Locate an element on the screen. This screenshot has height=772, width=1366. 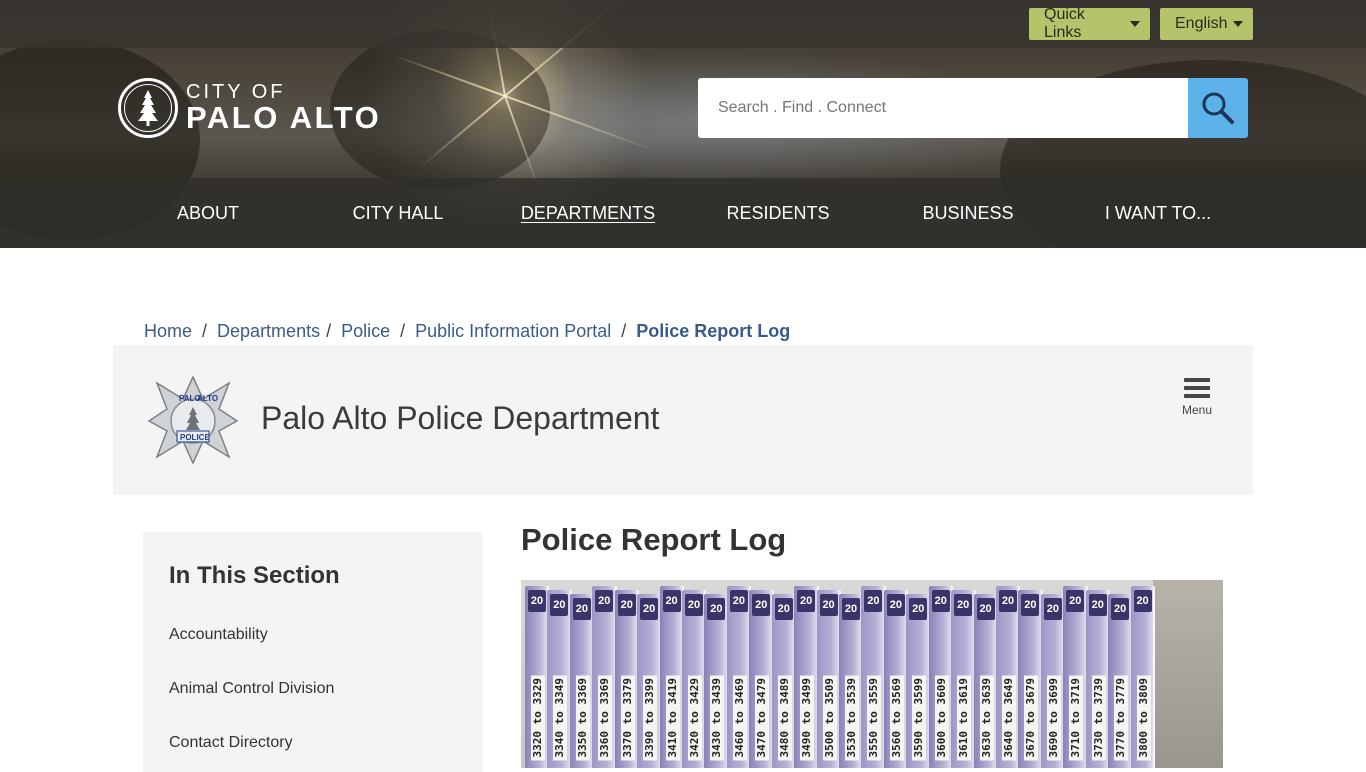
search-icon is located at coordinates (1218, 108).